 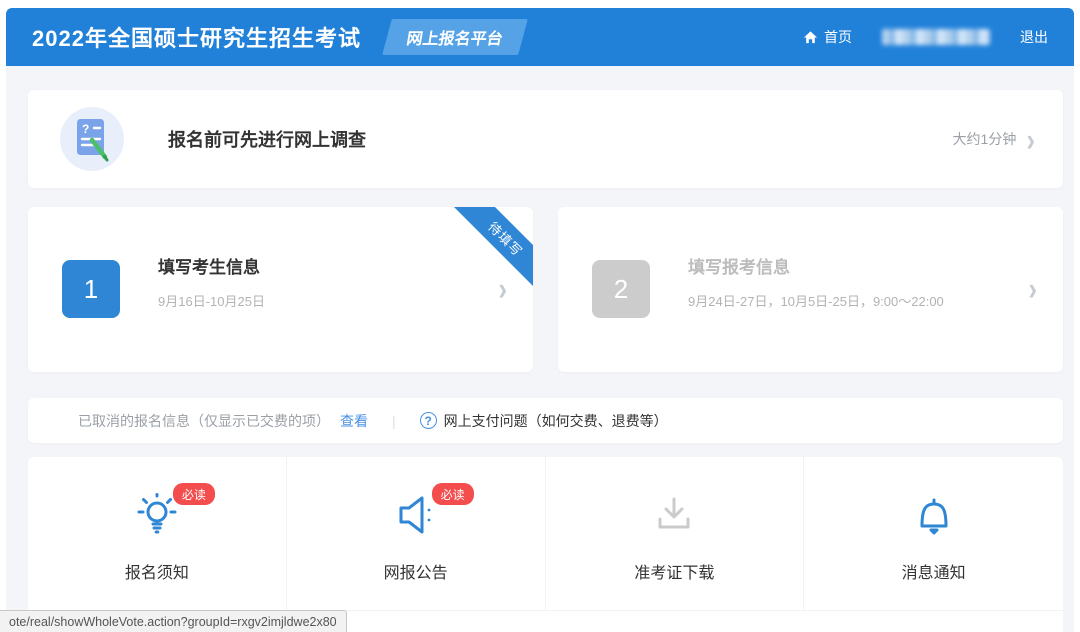 What do you see at coordinates (540, 37) in the screenshot?
I see `app-header: 2022年全国硕士研究生招生考试 网上报名平台 首页 退出` at bounding box center [540, 37].